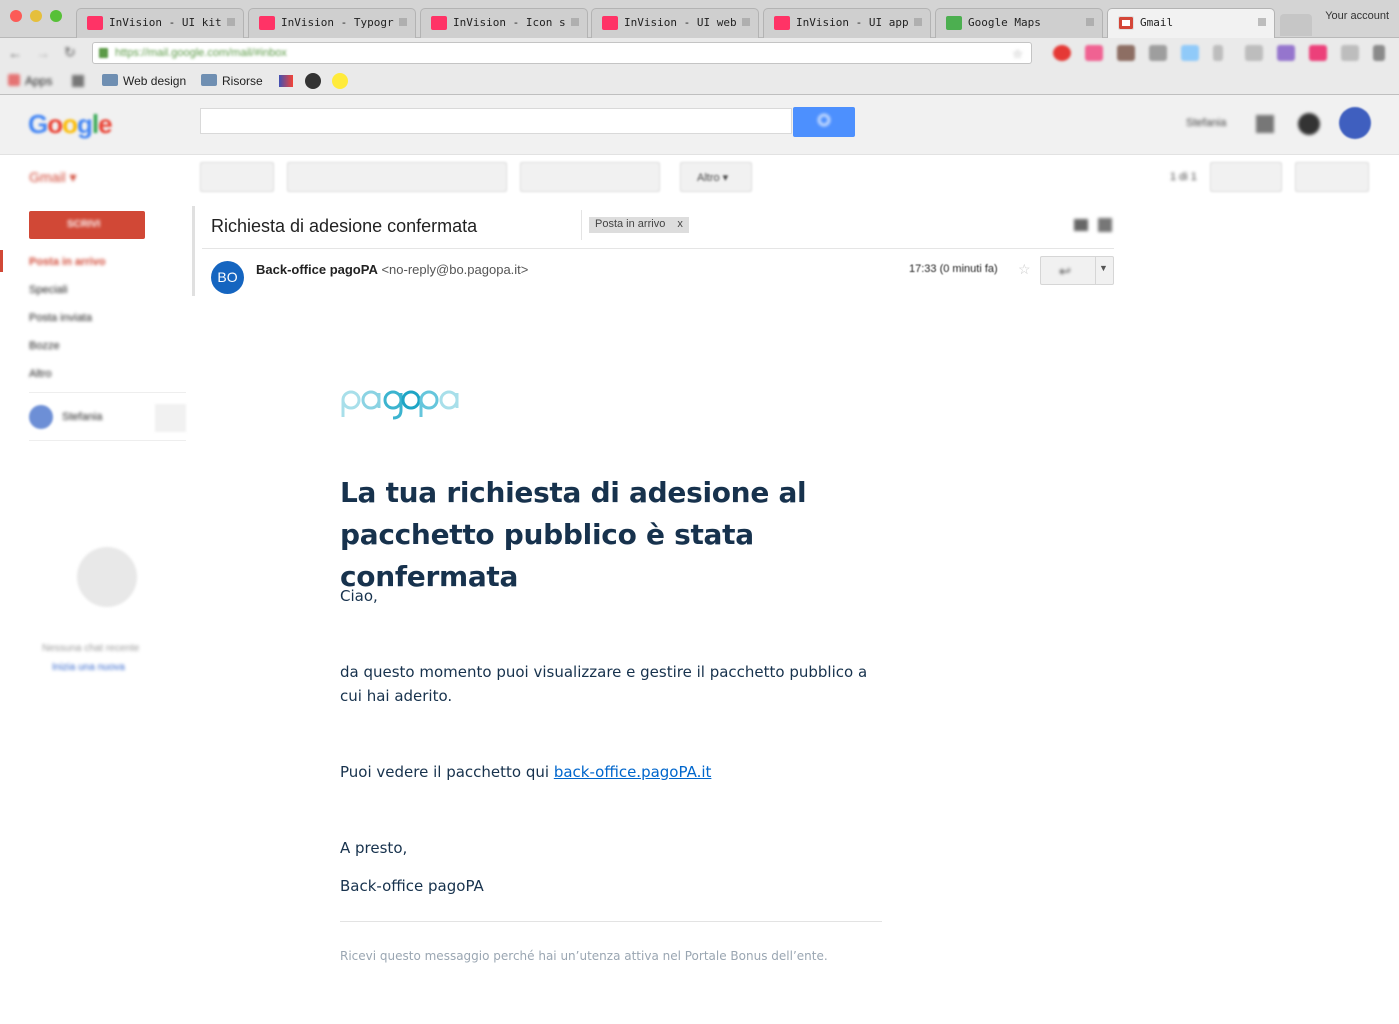  Describe the element at coordinates (1077, 270) in the screenshot. I see `reply-button: ↩ ▼` at that location.